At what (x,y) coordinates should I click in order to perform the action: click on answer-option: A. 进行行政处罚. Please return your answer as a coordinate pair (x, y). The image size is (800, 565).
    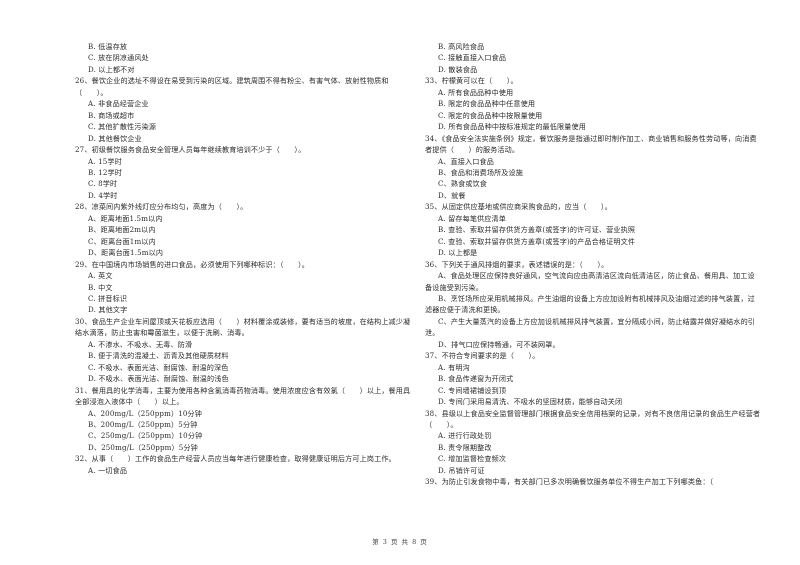
    Looking at the image, I should click on (465, 436).